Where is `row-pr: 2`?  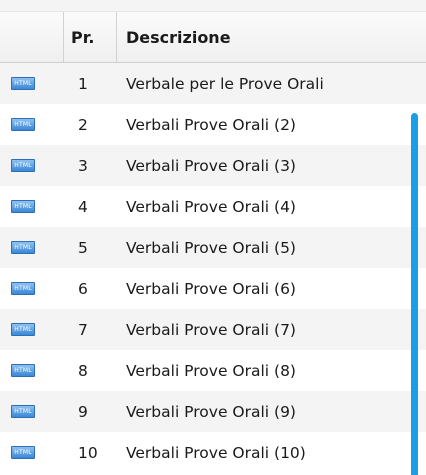 row-pr: 2 is located at coordinates (83, 124).